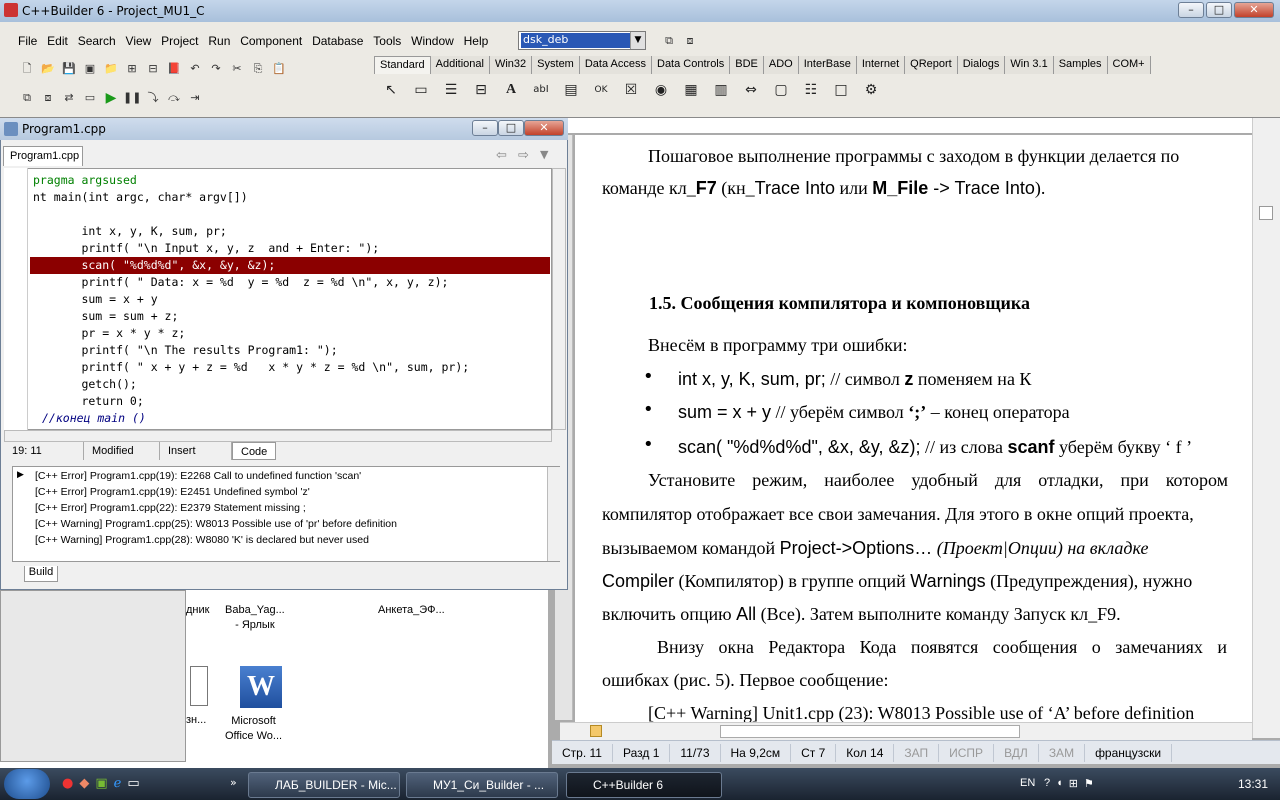 This screenshot has height=800, width=1280. What do you see at coordinates (827, 65) in the screenshot?
I see `palette-tab-interbase: InterBase` at bounding box center [827, 65].